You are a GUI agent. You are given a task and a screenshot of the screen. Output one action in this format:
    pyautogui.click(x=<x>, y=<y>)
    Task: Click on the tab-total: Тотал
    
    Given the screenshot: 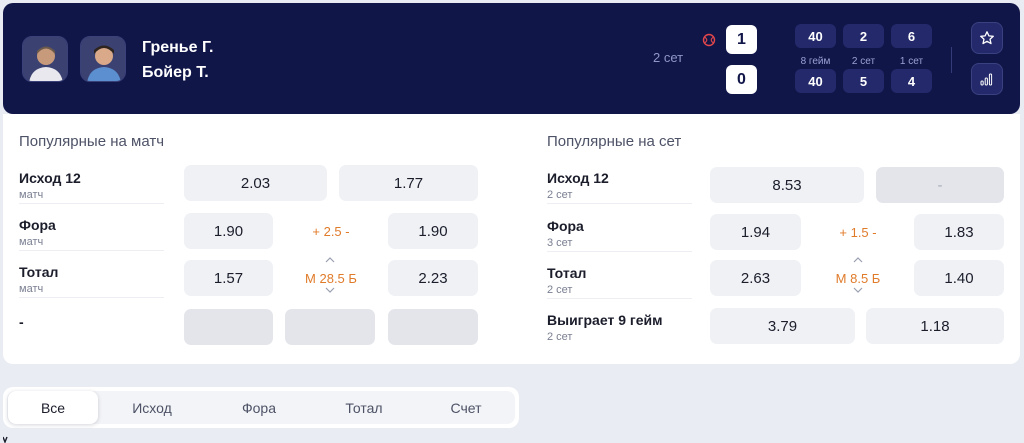 What is the action you would take?
    pyautogui.click(x=364, y=407)
    